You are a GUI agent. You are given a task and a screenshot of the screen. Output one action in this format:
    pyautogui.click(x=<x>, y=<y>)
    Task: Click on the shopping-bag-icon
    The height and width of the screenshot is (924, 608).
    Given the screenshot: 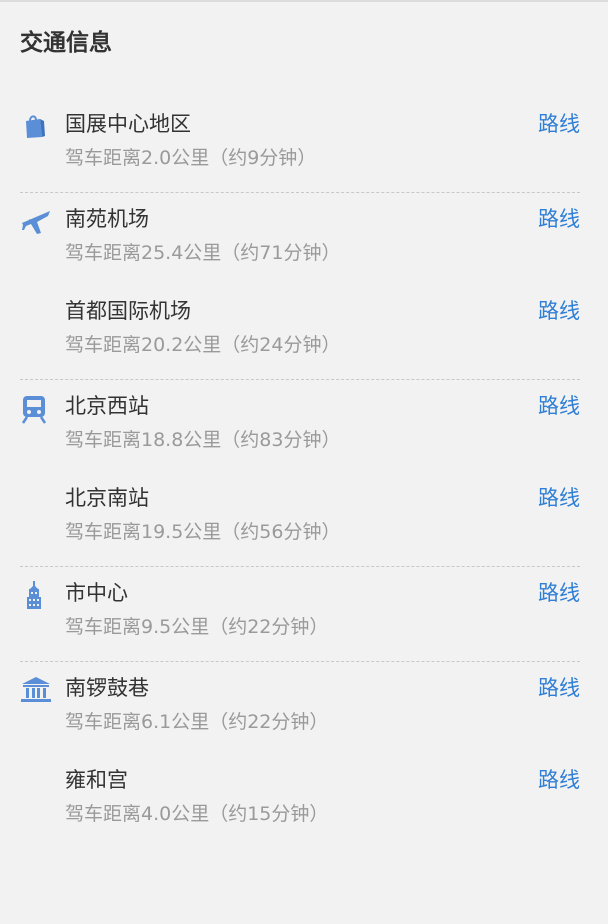 What is the action you would take?
    pyautogui.click(x=34, y=126)
    